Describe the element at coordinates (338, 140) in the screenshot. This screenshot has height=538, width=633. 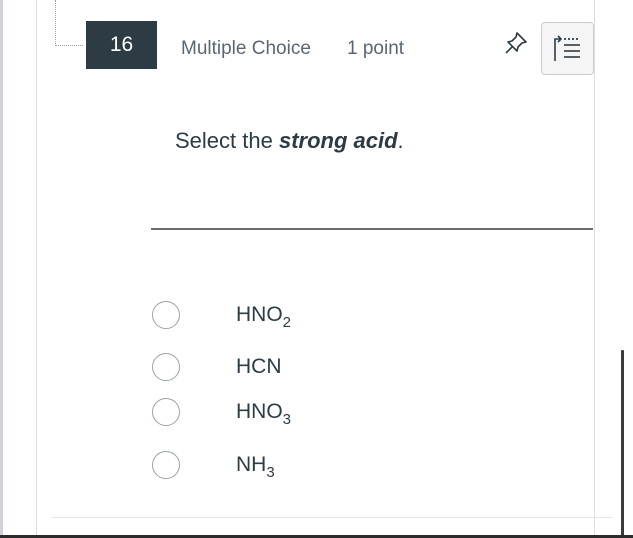
I see `prompt-emphasis: strong acid` at that location.